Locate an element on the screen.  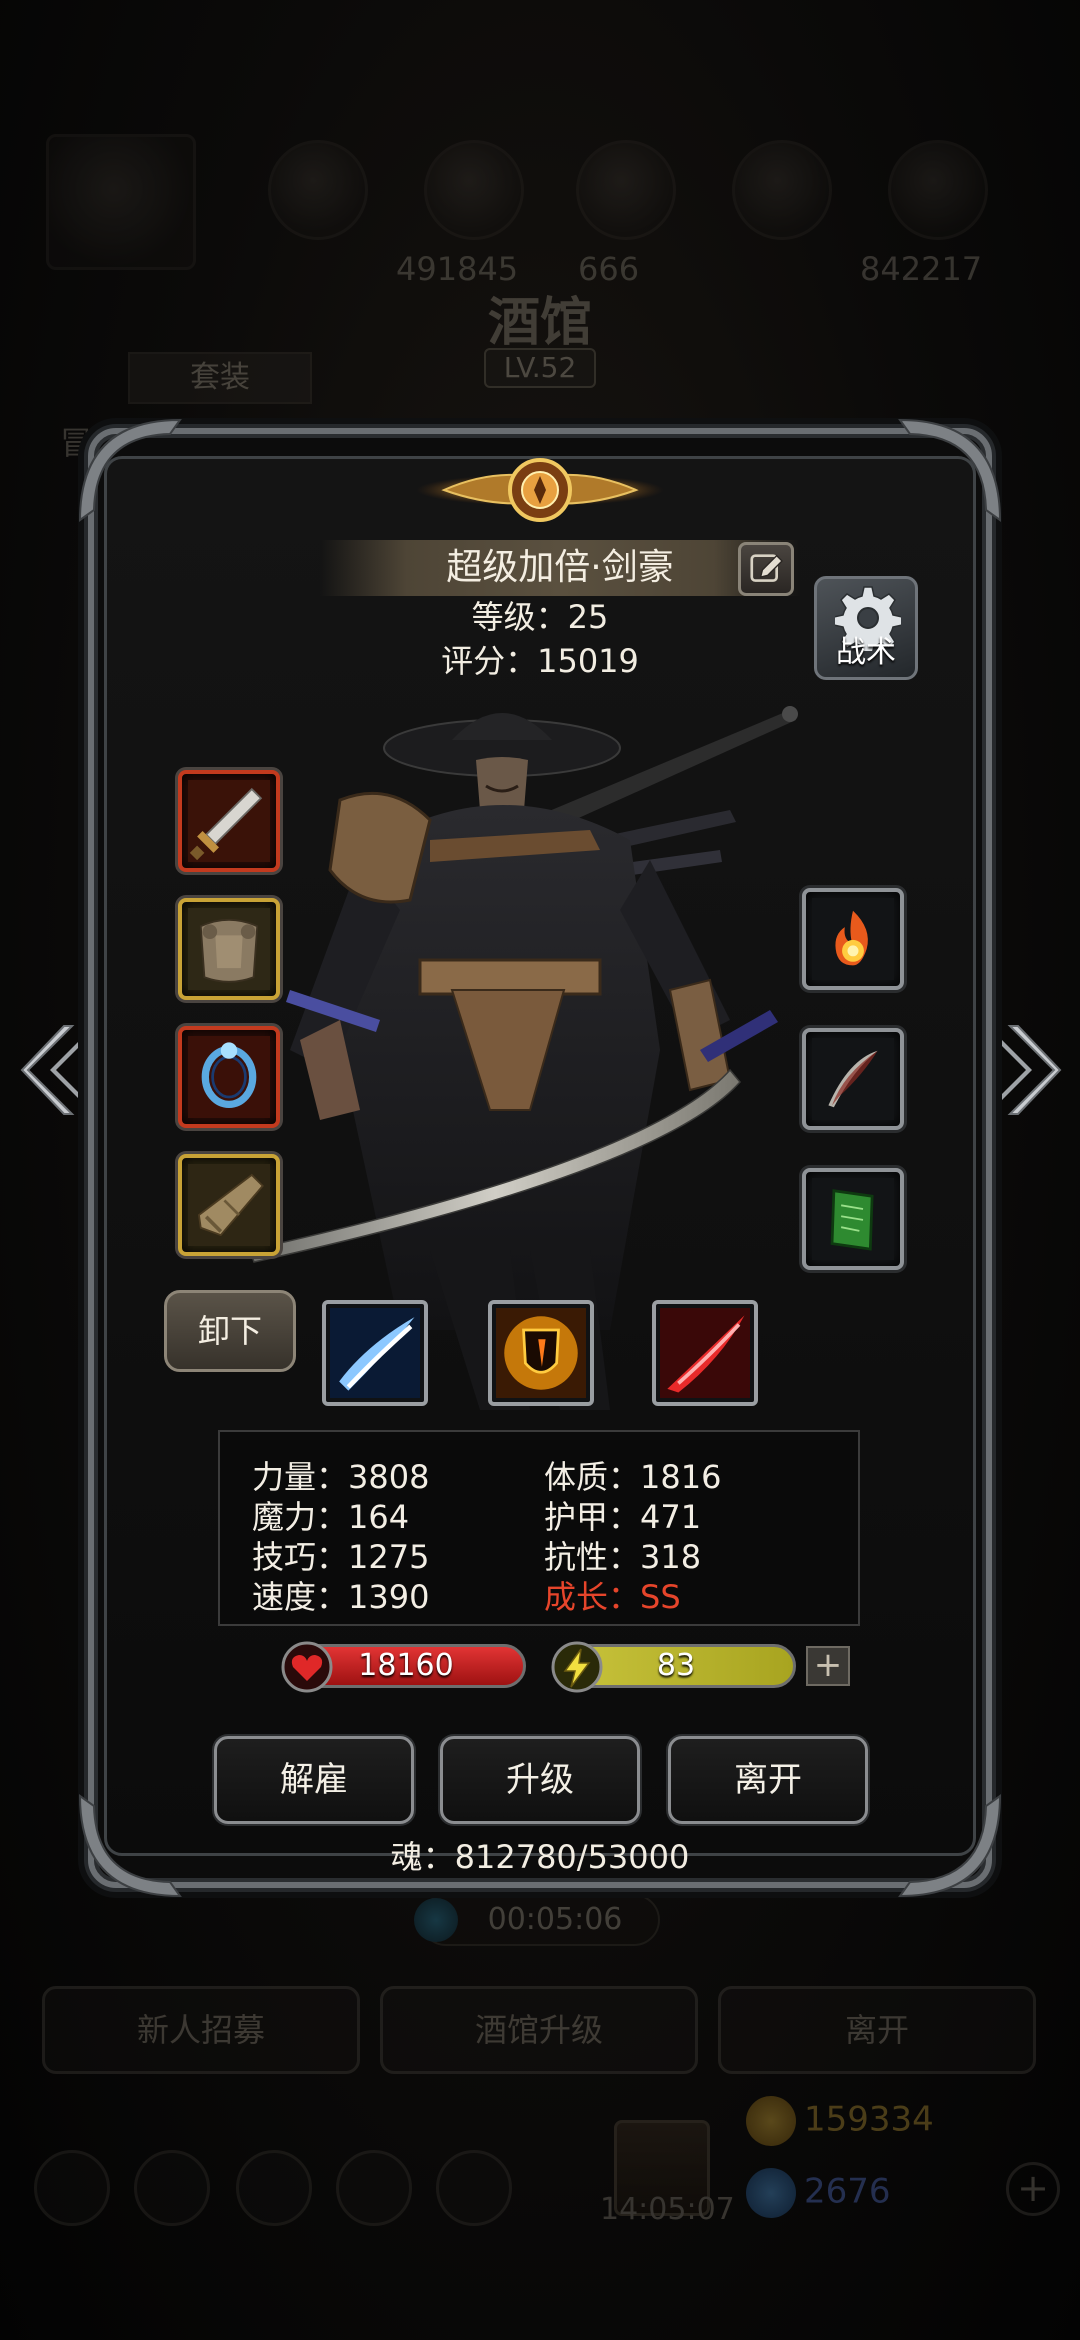
feather-icon is located at coordinates (853, 1079).